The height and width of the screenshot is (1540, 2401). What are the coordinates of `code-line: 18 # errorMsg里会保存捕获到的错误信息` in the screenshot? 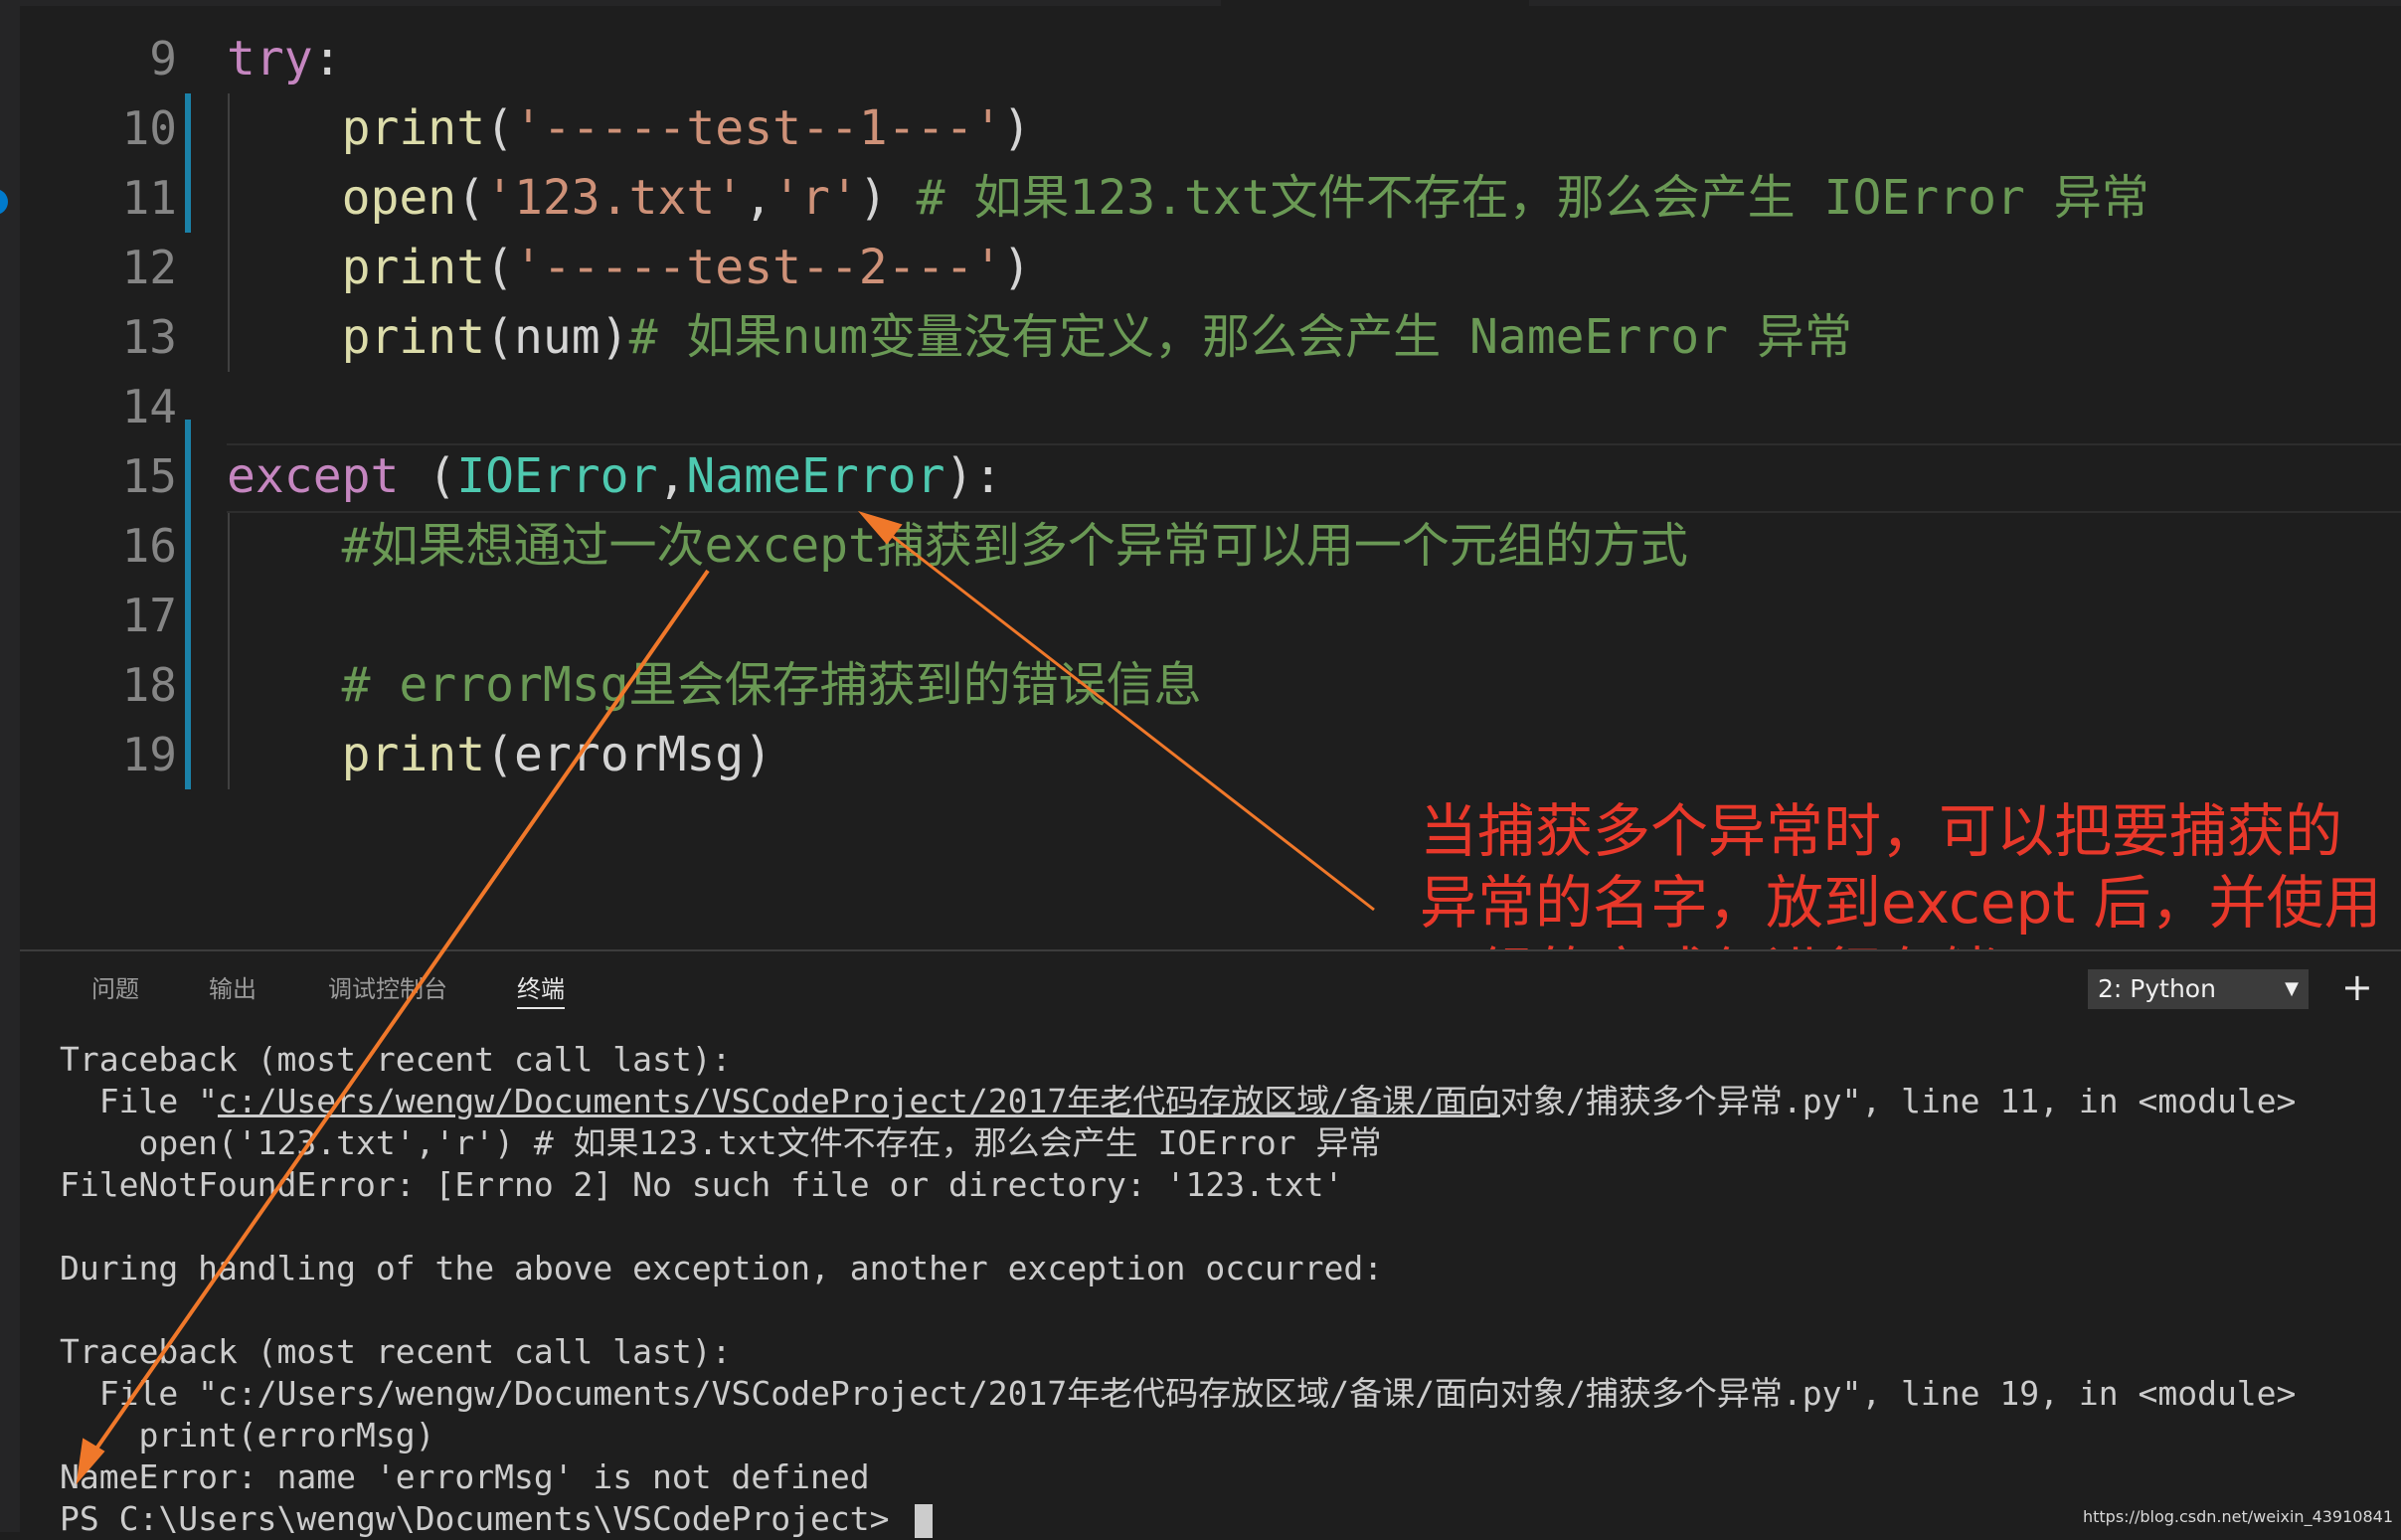 It's located at (1200, 685).